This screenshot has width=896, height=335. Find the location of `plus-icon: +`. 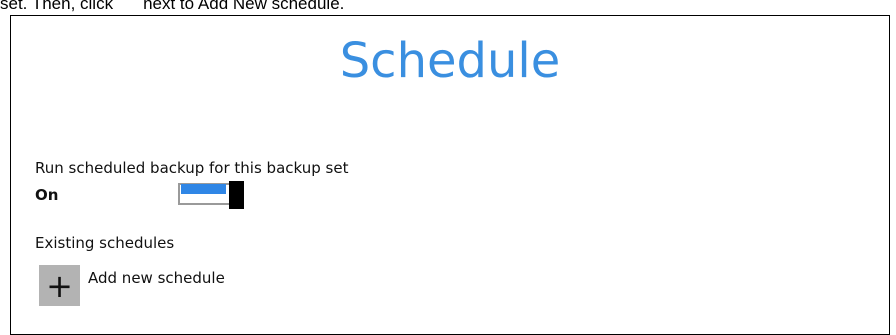

plus-icon: + is located at coordinates (59, 285).